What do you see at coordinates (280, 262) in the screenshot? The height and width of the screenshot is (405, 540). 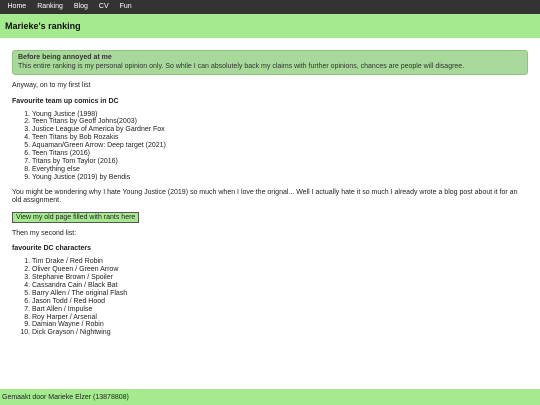 I see `list-item: Tim Drake / Red Robin` at bounding box center [280, 262].